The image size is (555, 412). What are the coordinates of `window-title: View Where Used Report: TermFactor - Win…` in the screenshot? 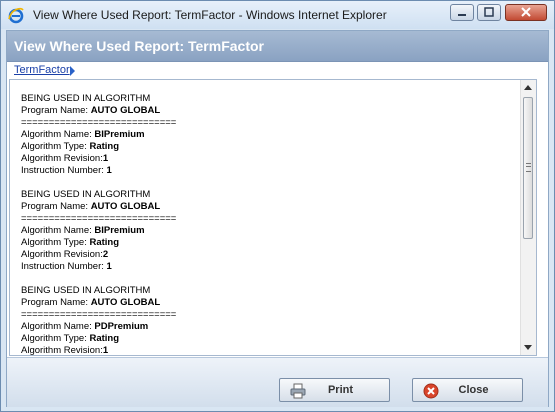 It's located at (210, 15).